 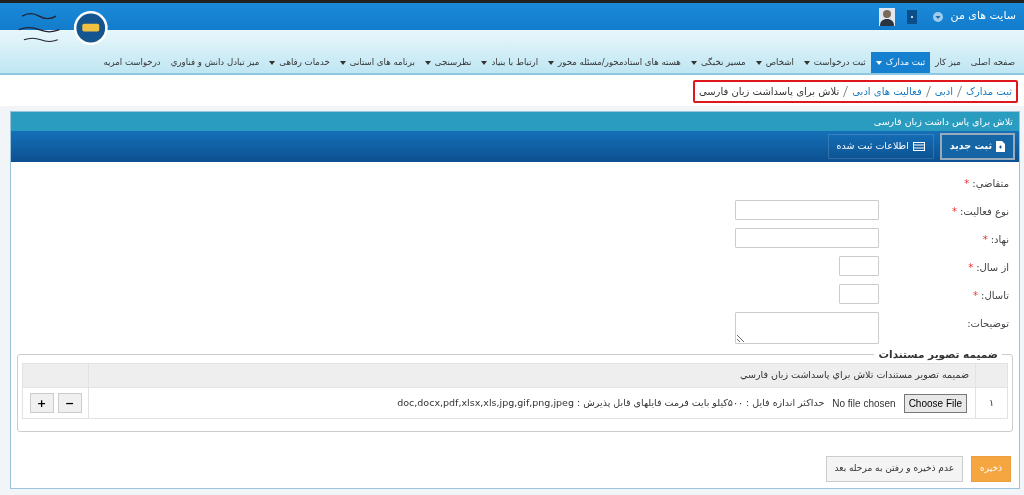 I want to click on document-icon, so click(x=1000, y=146).